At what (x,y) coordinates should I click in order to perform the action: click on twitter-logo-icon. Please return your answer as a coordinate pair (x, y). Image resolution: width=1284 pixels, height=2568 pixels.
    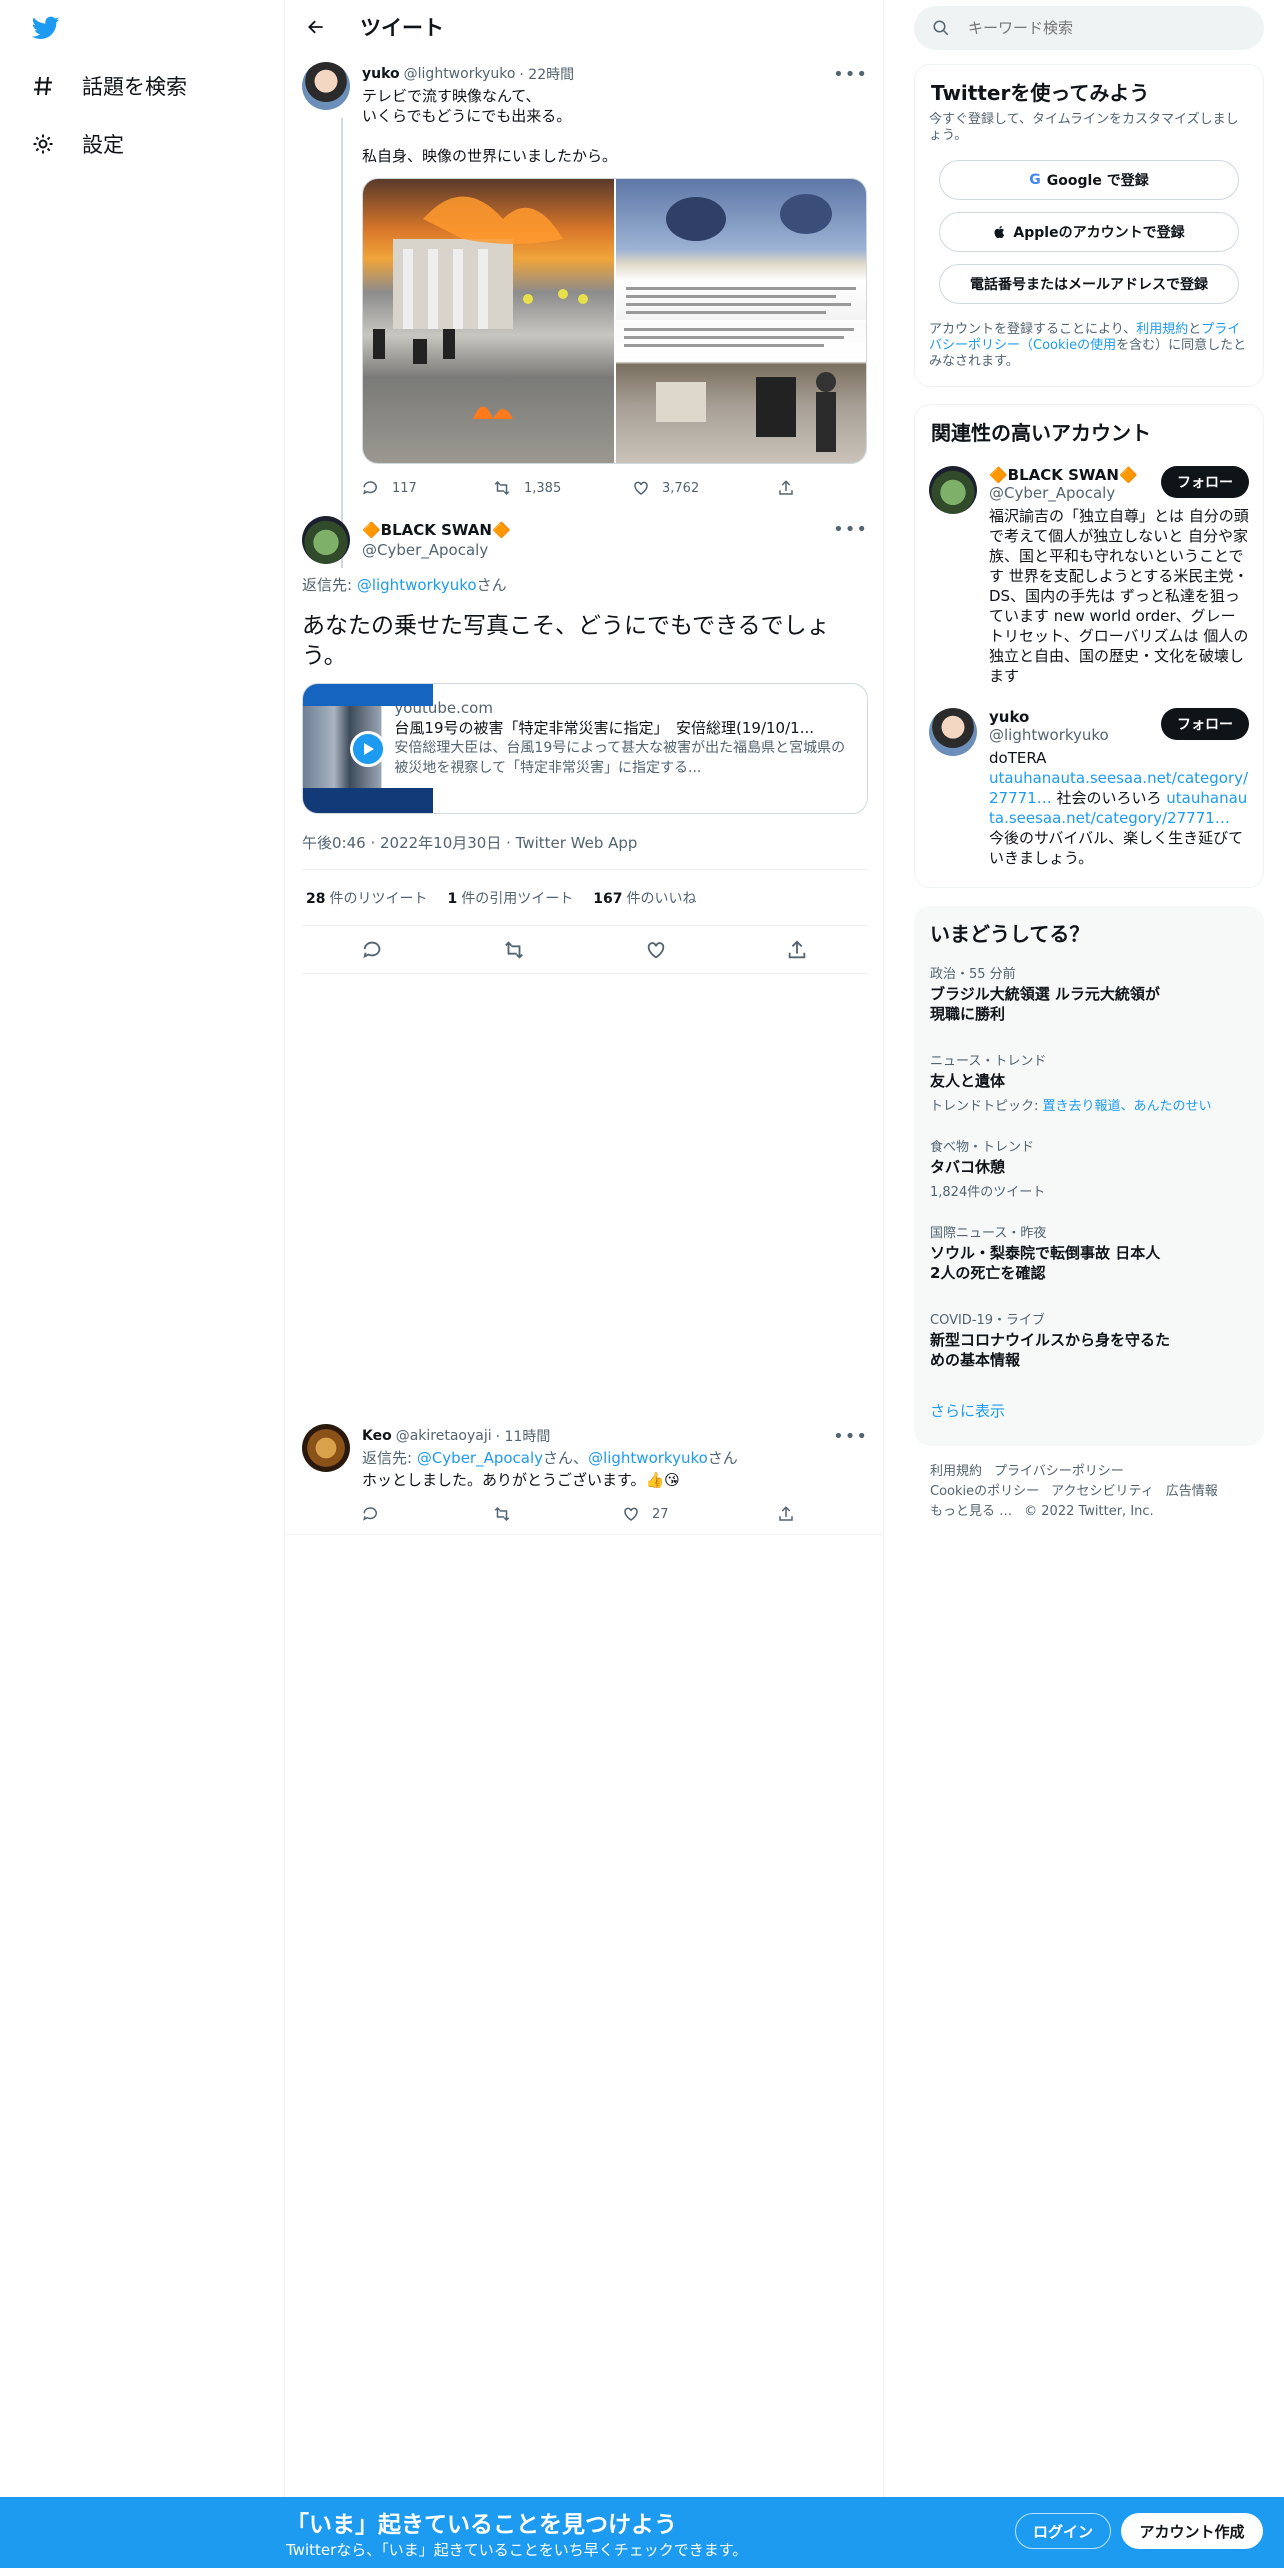
    Looking at the image, I should click on (48, 29).